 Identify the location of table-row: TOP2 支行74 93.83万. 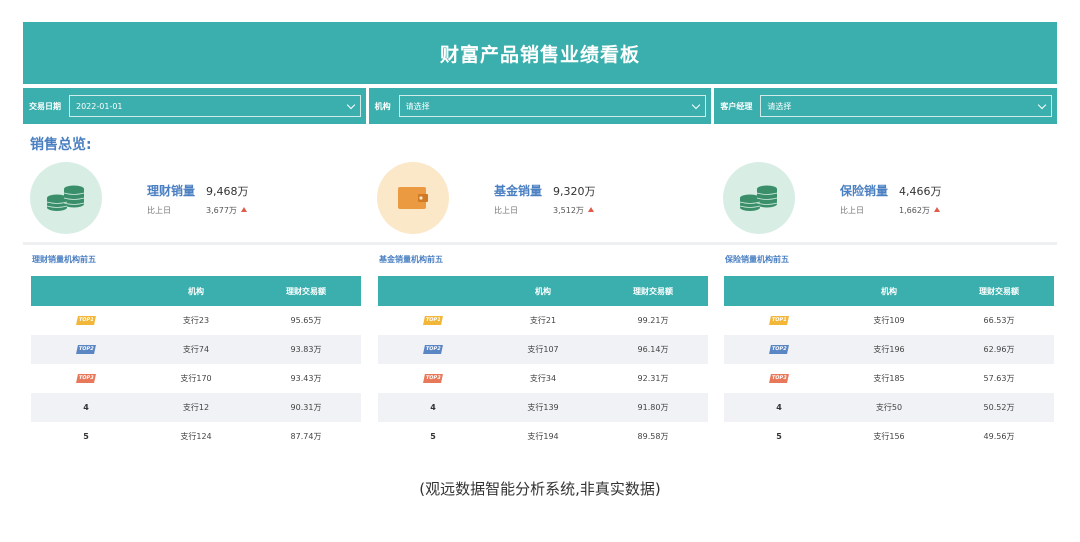
(196, 349).